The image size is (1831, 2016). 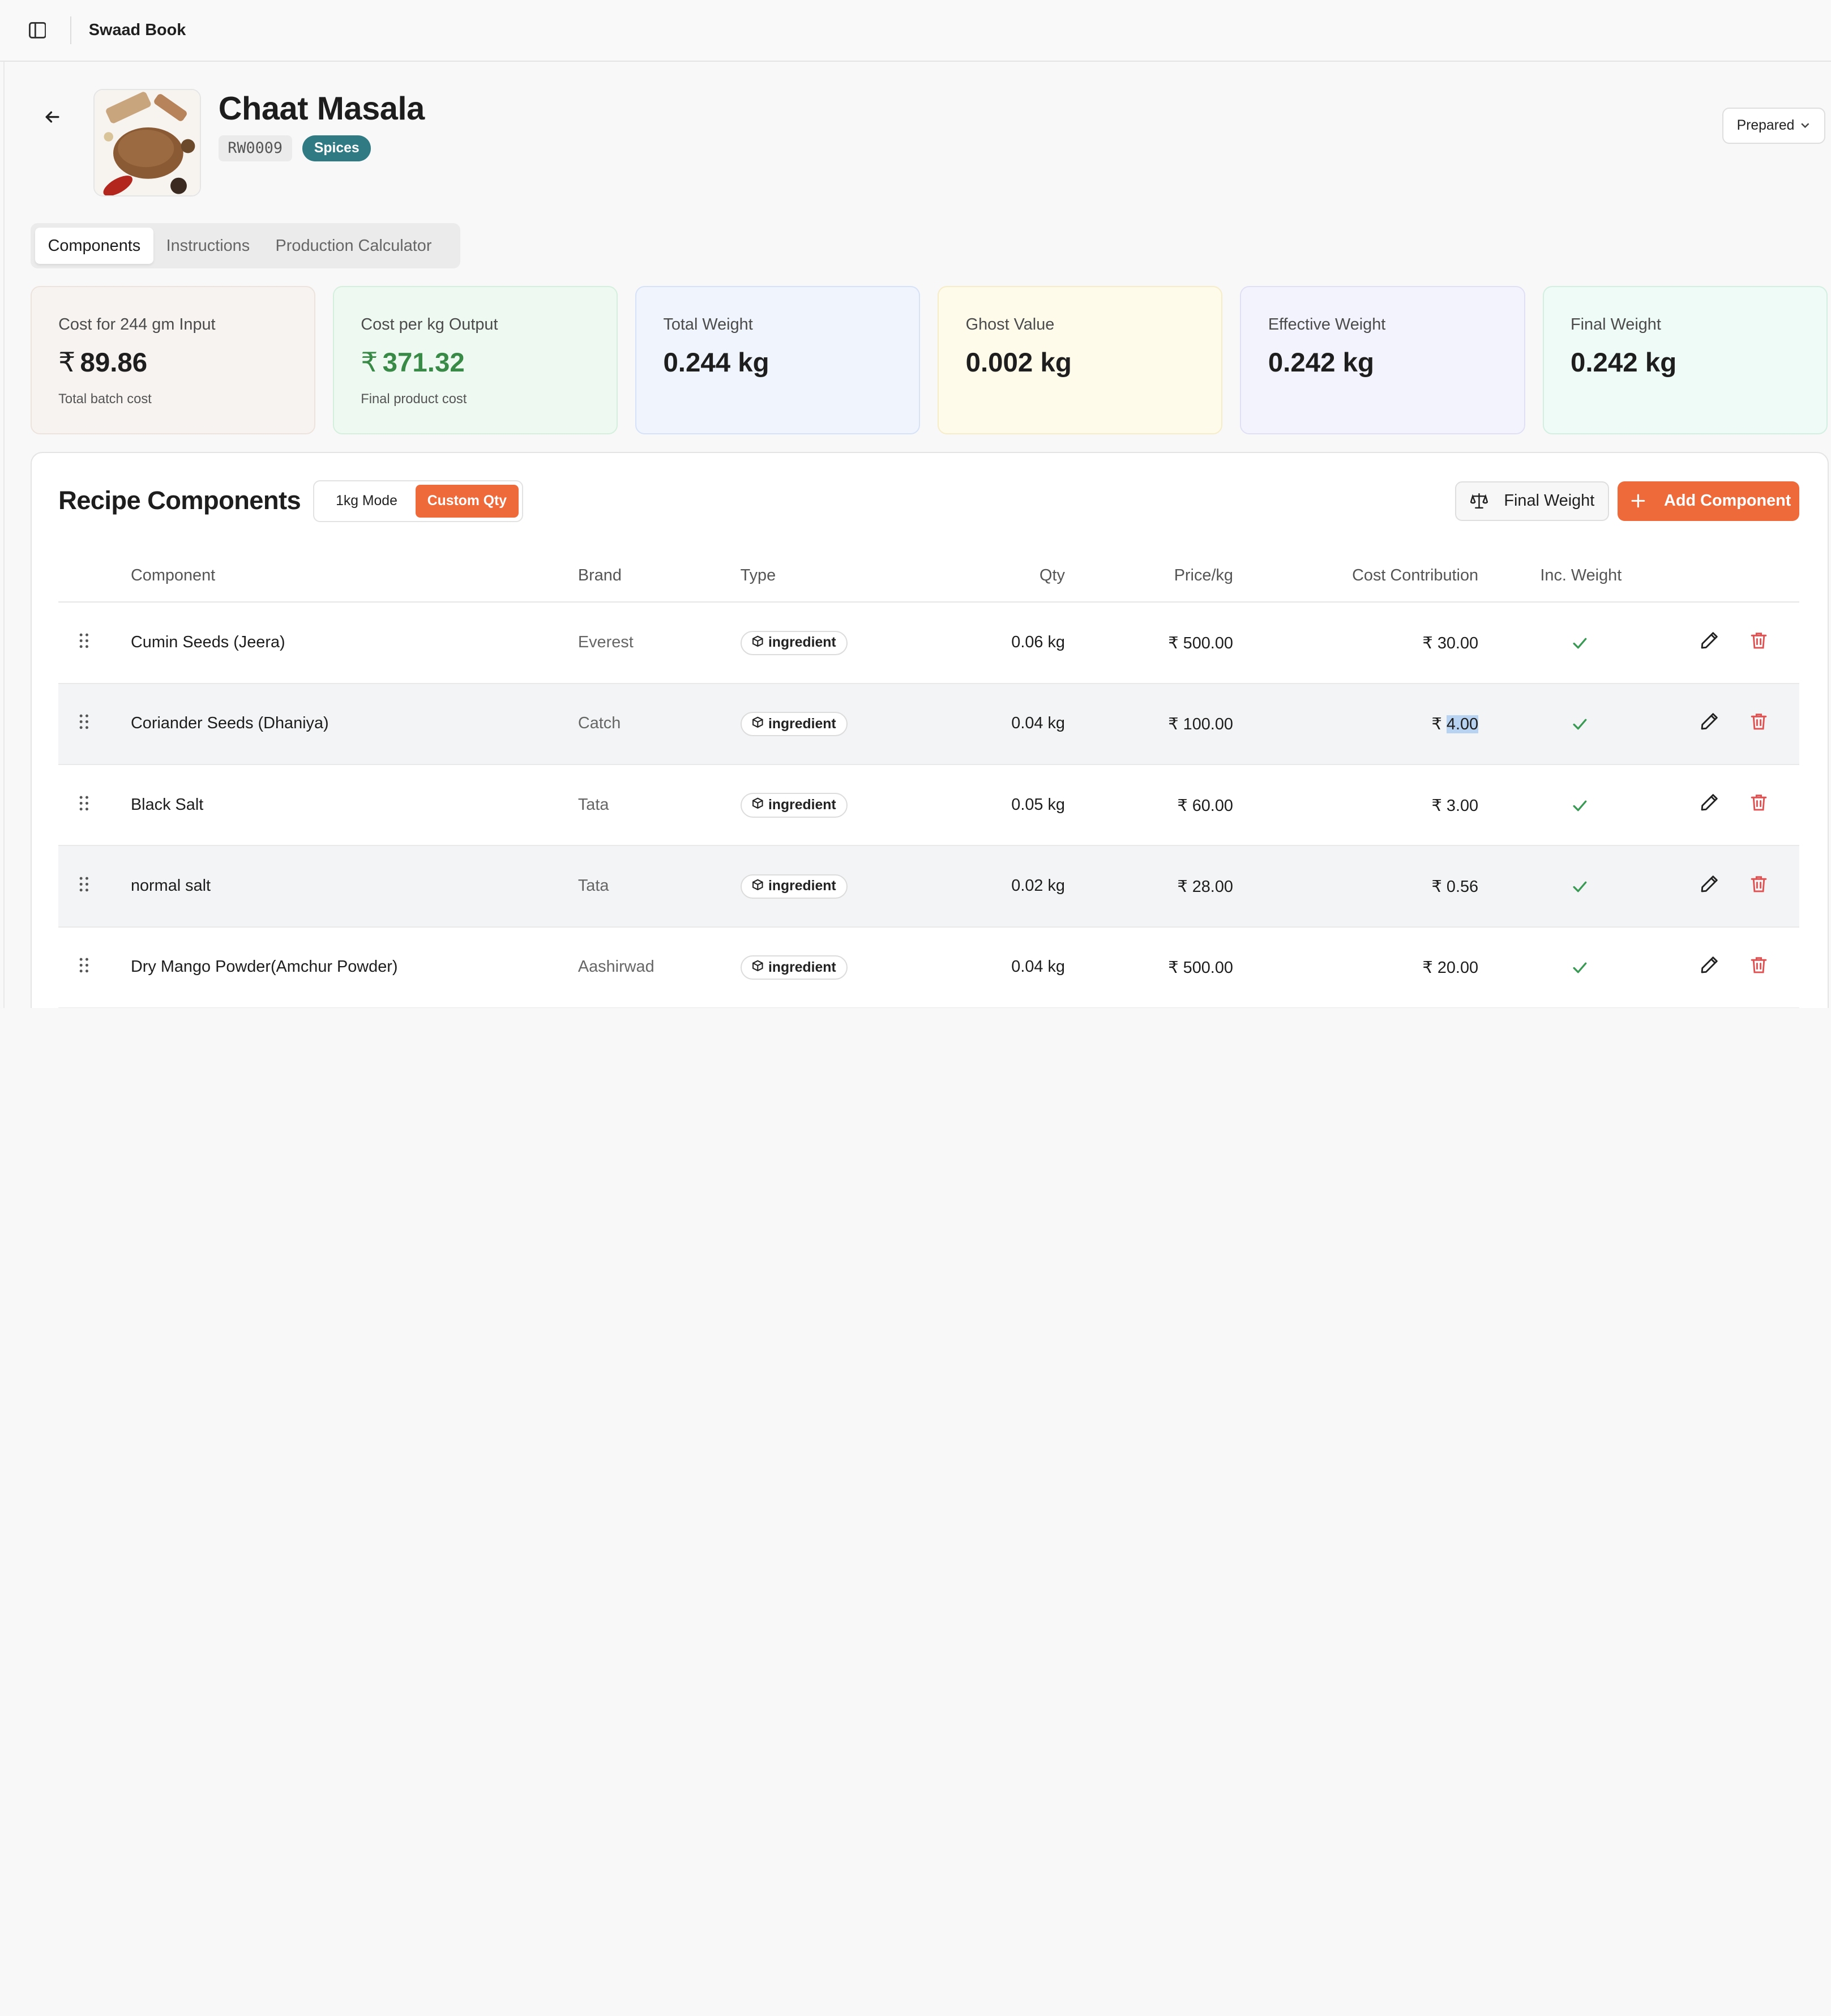 I want to click on component-cost: ₹ 20.00, so click(x=1450, y=967).